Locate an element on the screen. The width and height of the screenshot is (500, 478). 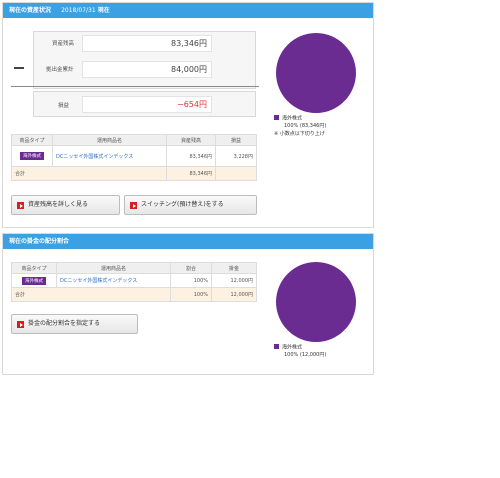
minus-sign is located at coordinates (19, 68).